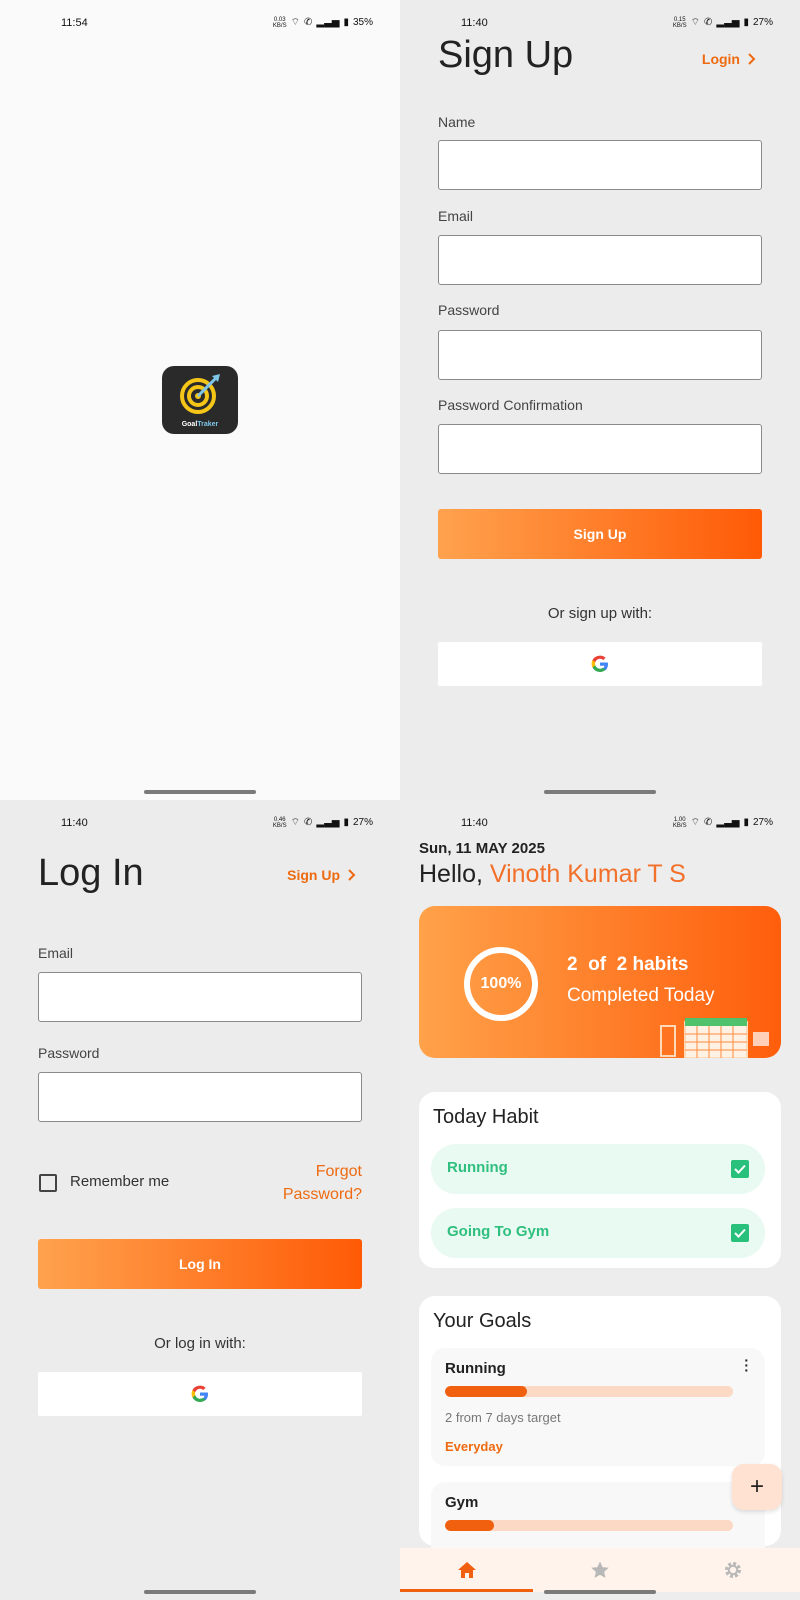 The width and height of the screenshot is (800, 1600). What do you see at coordinates (598, 1233) in the screenshot?
I see `habit-item: Going To Gym` at bounding box center [598, 1233].